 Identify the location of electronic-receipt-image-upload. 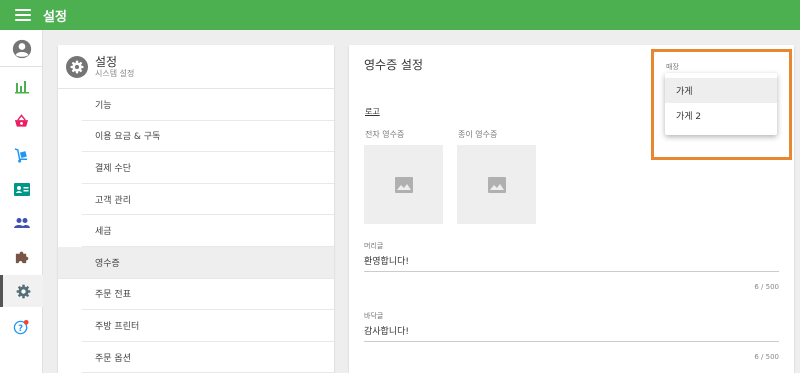
(403, 184).